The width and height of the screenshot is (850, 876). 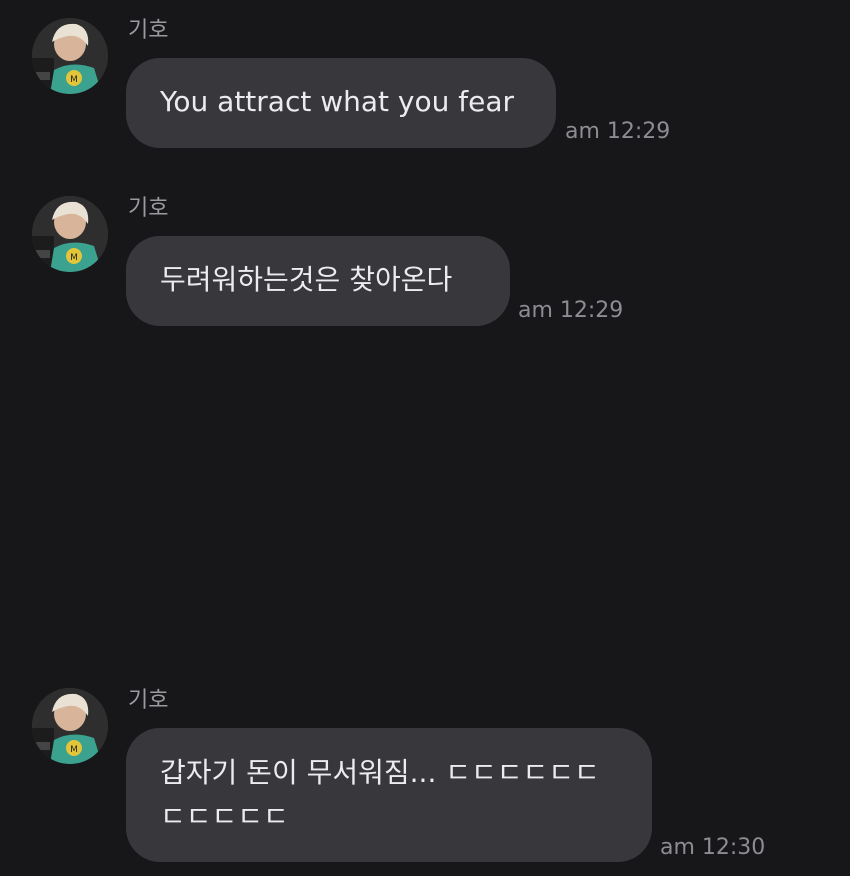 What do you see at coordinates (224, 816) in the screenshot?
I see `message-text-line: ㄷㄷㄷㄷㄷ` at bounding box center [224, 816].